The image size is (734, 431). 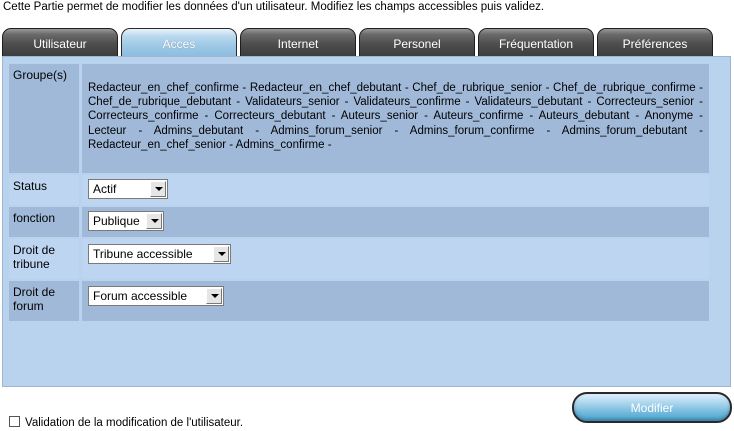 I want to click on groups-label: Groupe(s), so click(x=44, y=118).